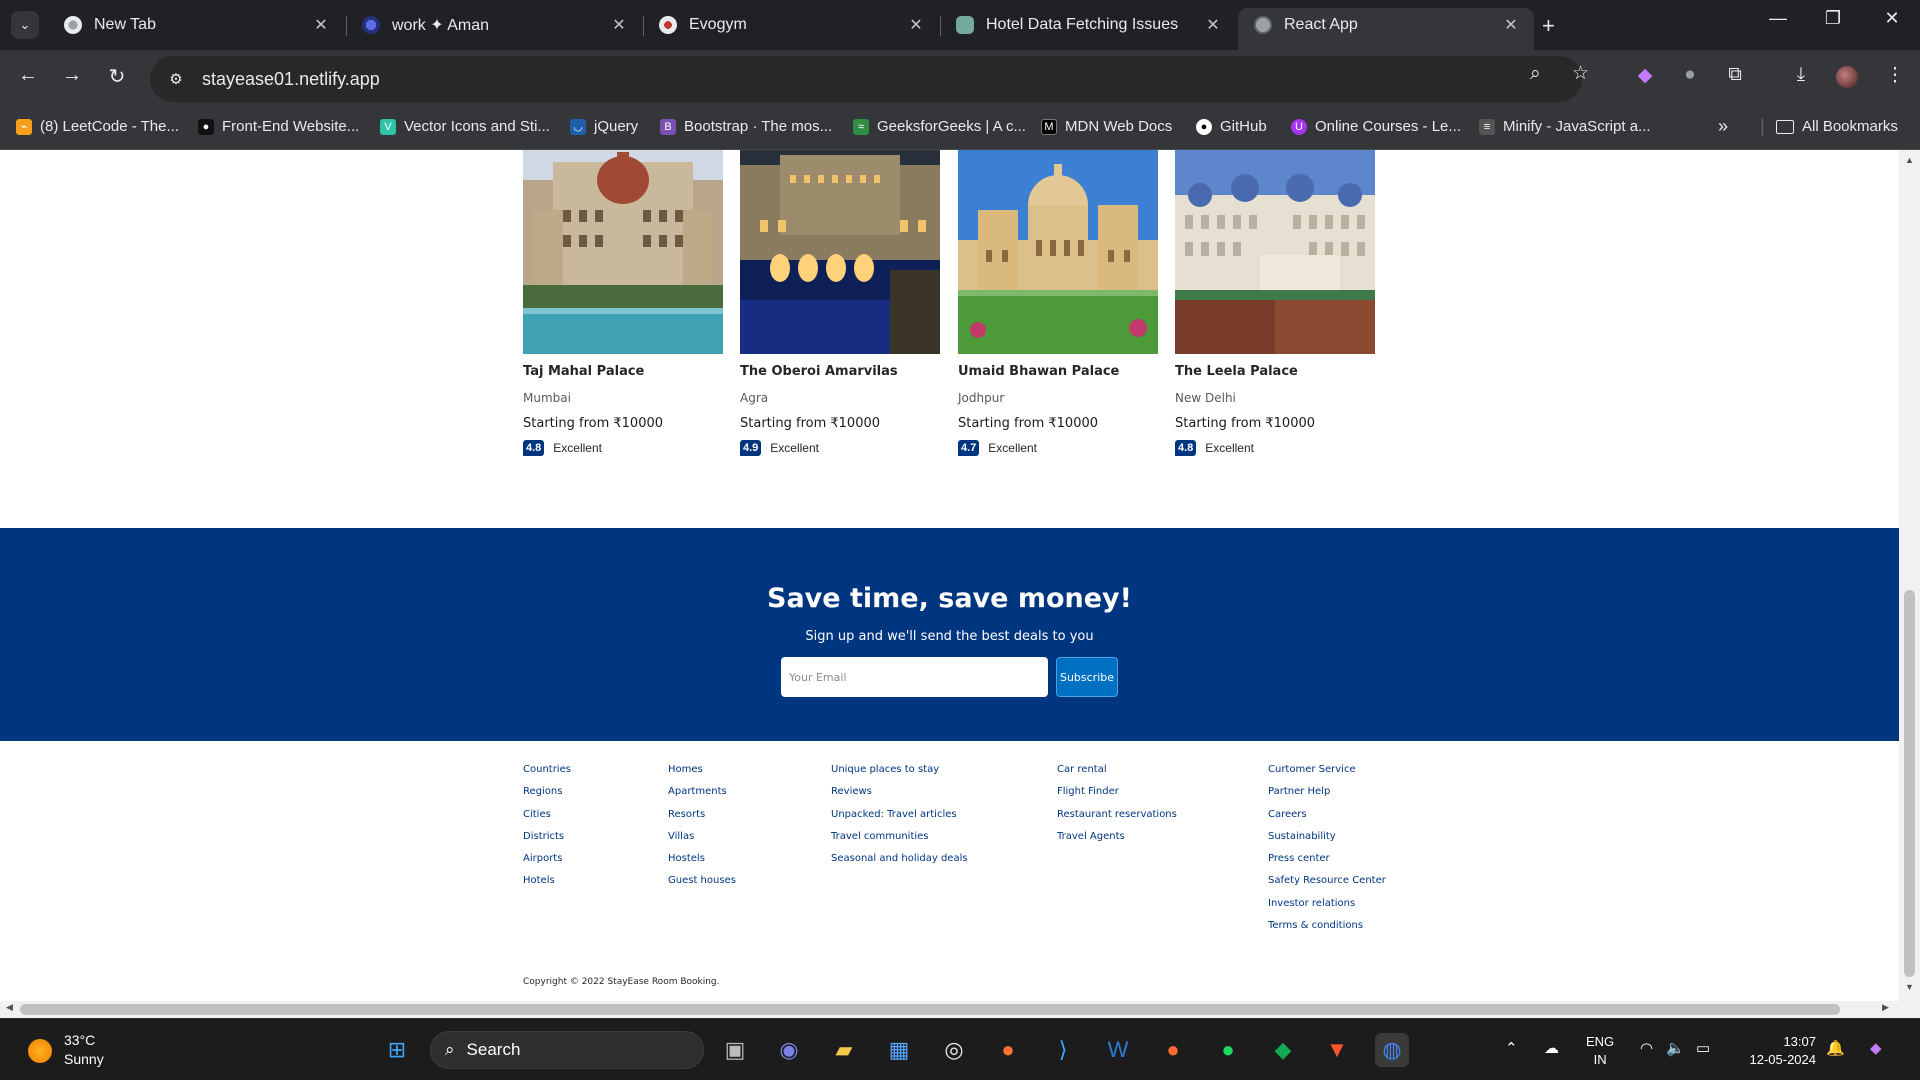 This screenshot has width=1920, height=1080. What do you see at coordinates (1173, 1050) in the screenshot?
I see `postman-icon: ●` at bounding box center [1173, 1050].